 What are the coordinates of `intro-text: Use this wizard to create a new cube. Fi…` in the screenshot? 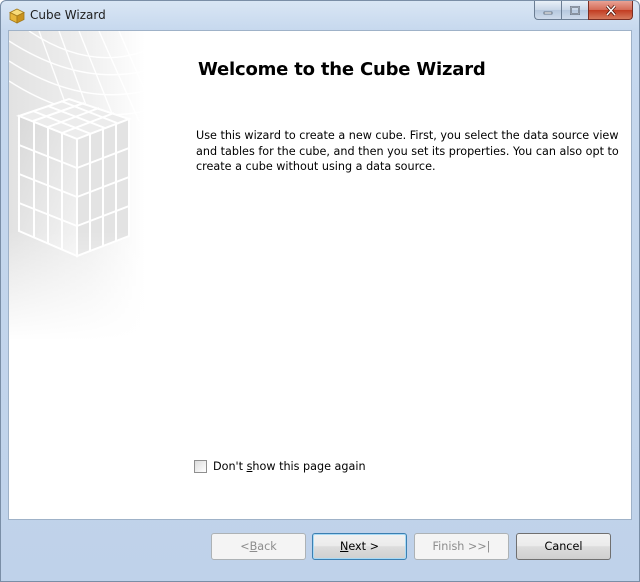 It's located at (407, 151).